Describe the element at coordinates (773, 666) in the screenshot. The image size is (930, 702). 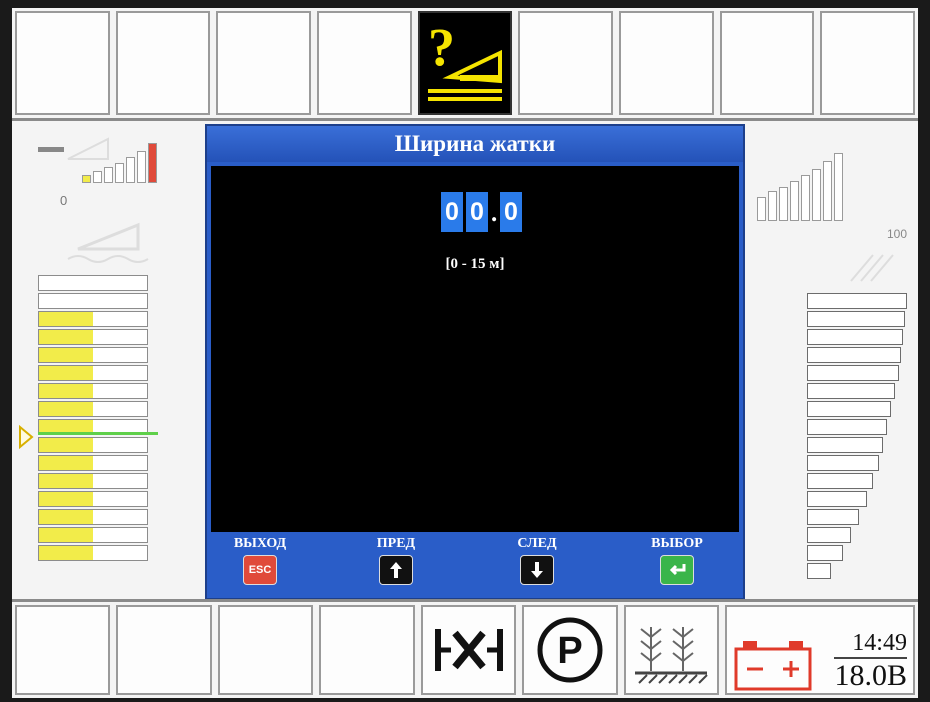
I see `battery-icon` at that location.